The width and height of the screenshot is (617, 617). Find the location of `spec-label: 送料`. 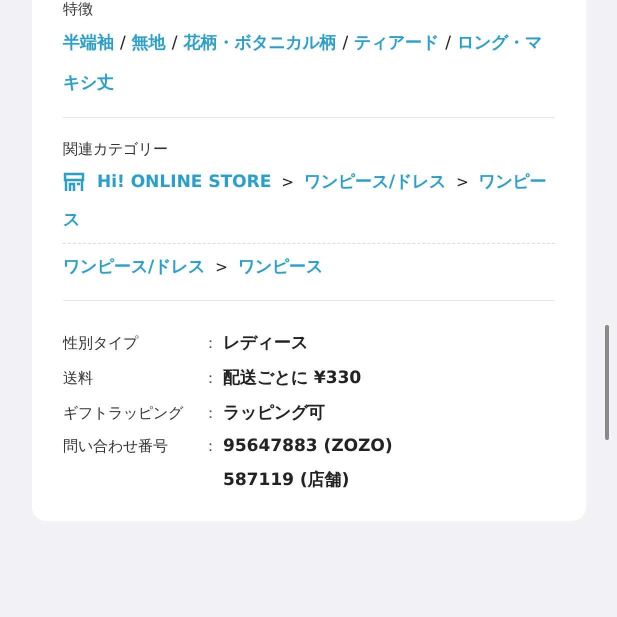

spec-label: 送料 is located at coordinates (78, 378).